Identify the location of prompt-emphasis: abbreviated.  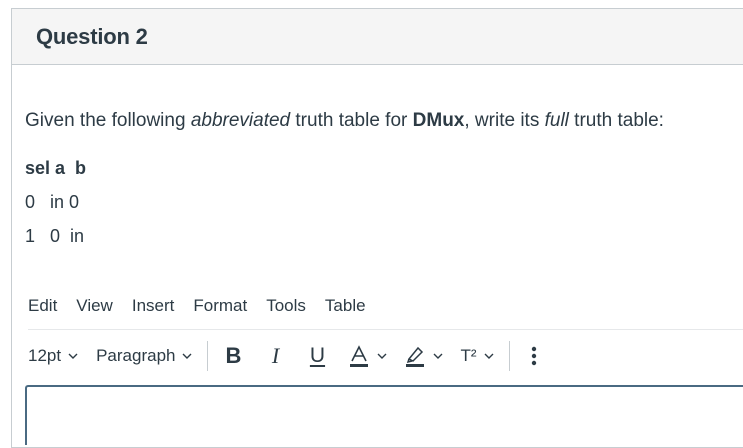
(240, 120).